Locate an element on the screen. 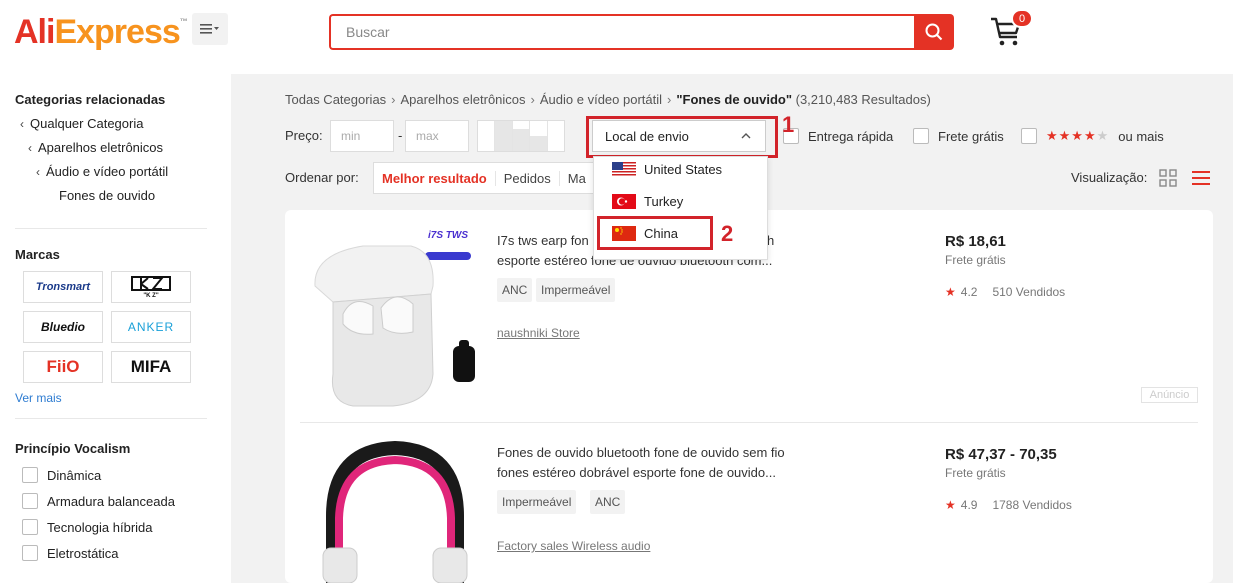 Image resolution: width=1233 pixels, height=583 pixels. category-any: ‹ Qualquer Categoria is located at coordinates (81, 123).